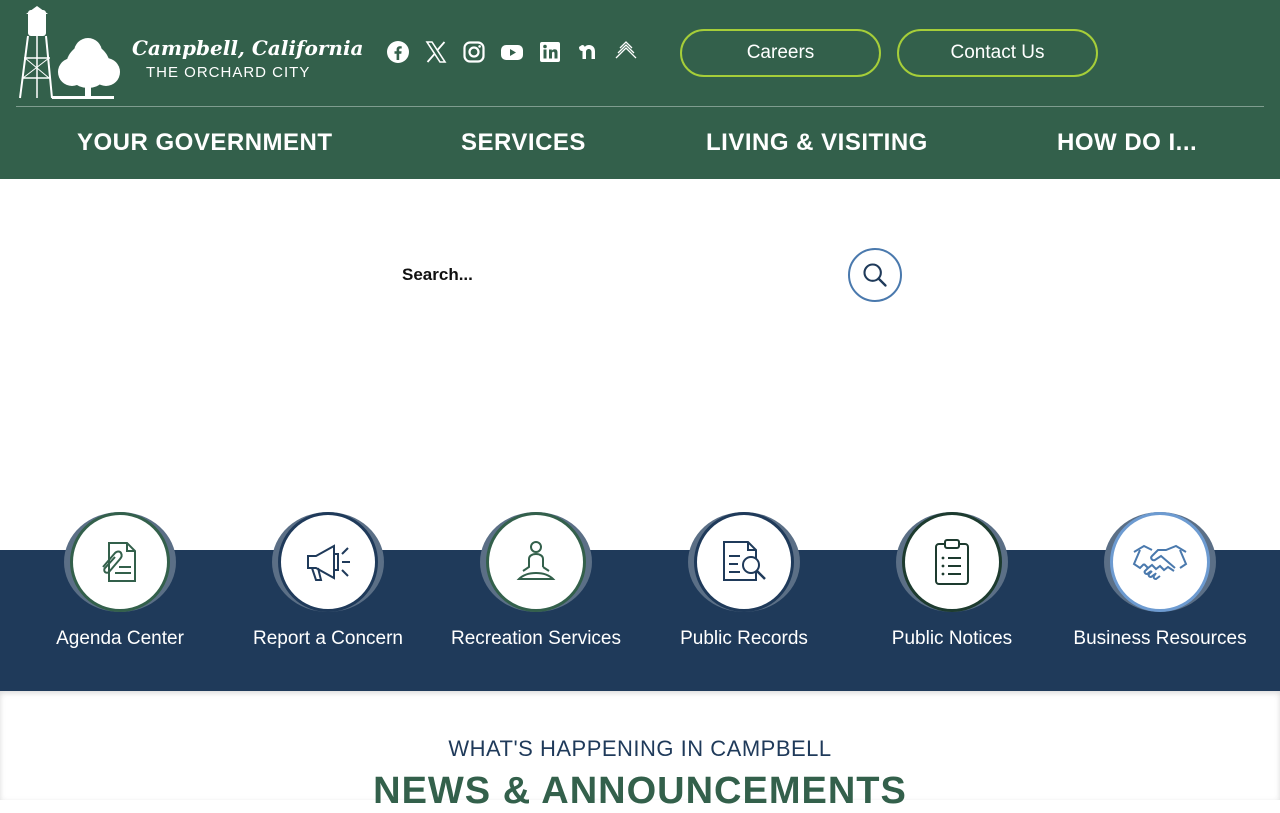  I want to click on search-button, so click(875, 275).